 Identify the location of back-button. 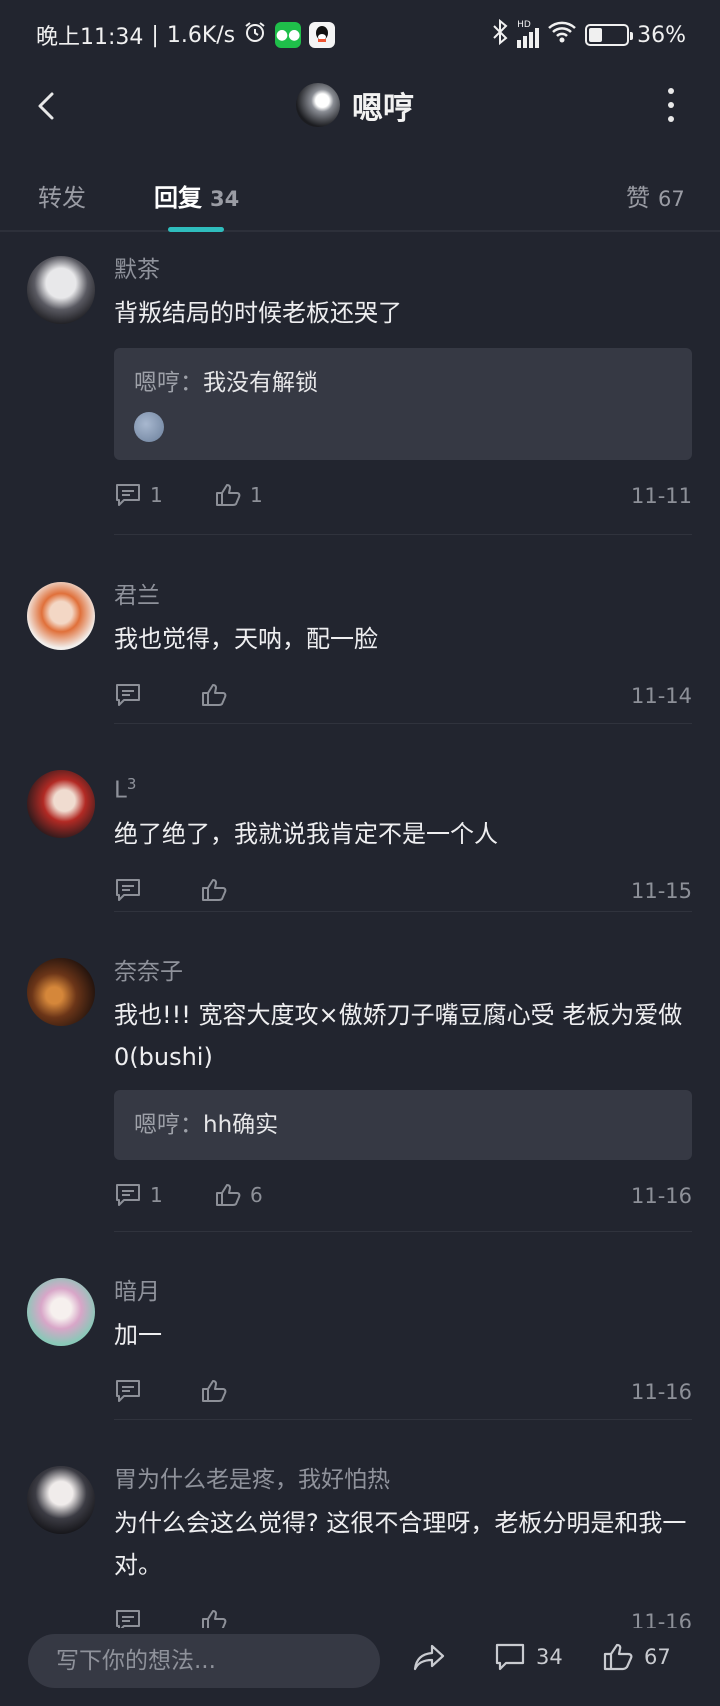
(48, 106).